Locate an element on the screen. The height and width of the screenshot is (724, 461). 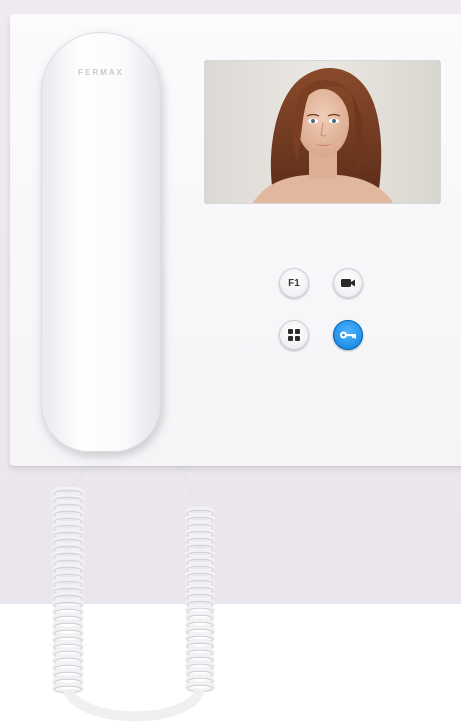
video-screen is located at coordinates (322, 132).